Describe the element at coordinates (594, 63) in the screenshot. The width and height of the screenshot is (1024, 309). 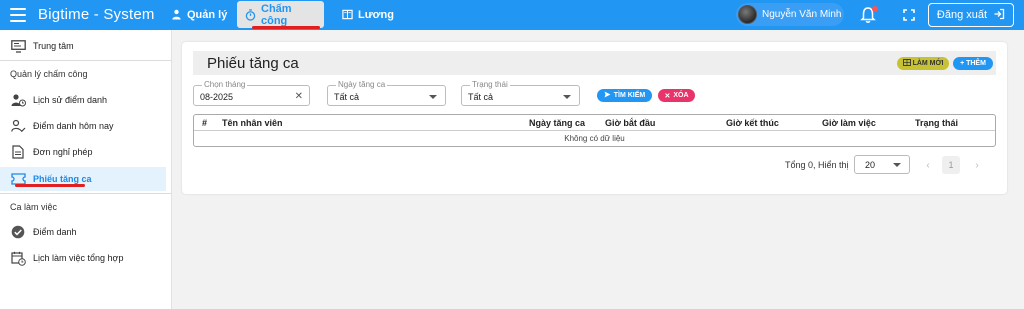
I see `card-header: Phiếu tăng ca` at that location.